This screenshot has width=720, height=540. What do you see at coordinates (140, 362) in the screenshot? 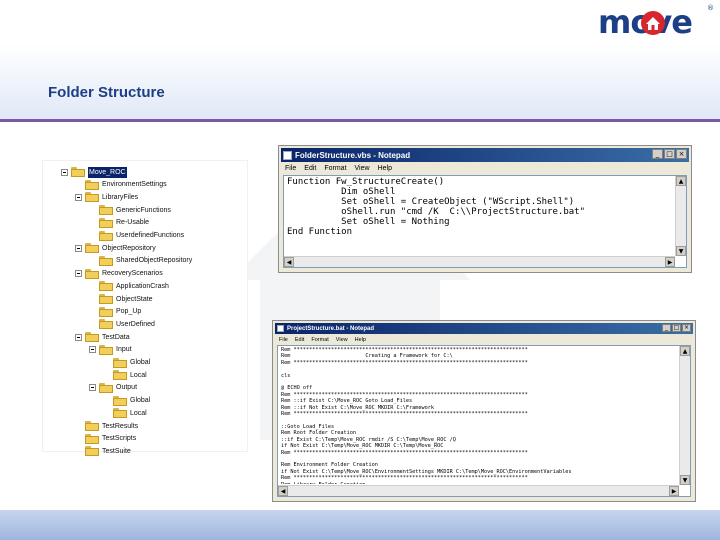
I see `tree-item-label: Global` at bounding box center [140, 362].